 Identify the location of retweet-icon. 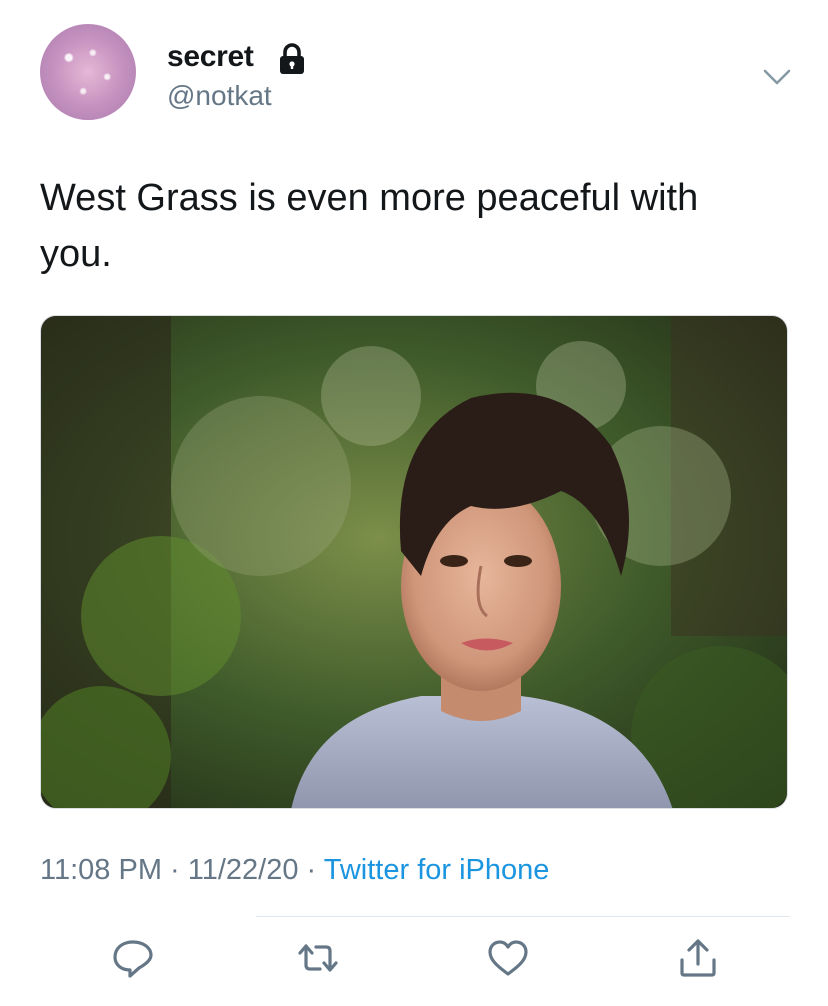
(318, 958).